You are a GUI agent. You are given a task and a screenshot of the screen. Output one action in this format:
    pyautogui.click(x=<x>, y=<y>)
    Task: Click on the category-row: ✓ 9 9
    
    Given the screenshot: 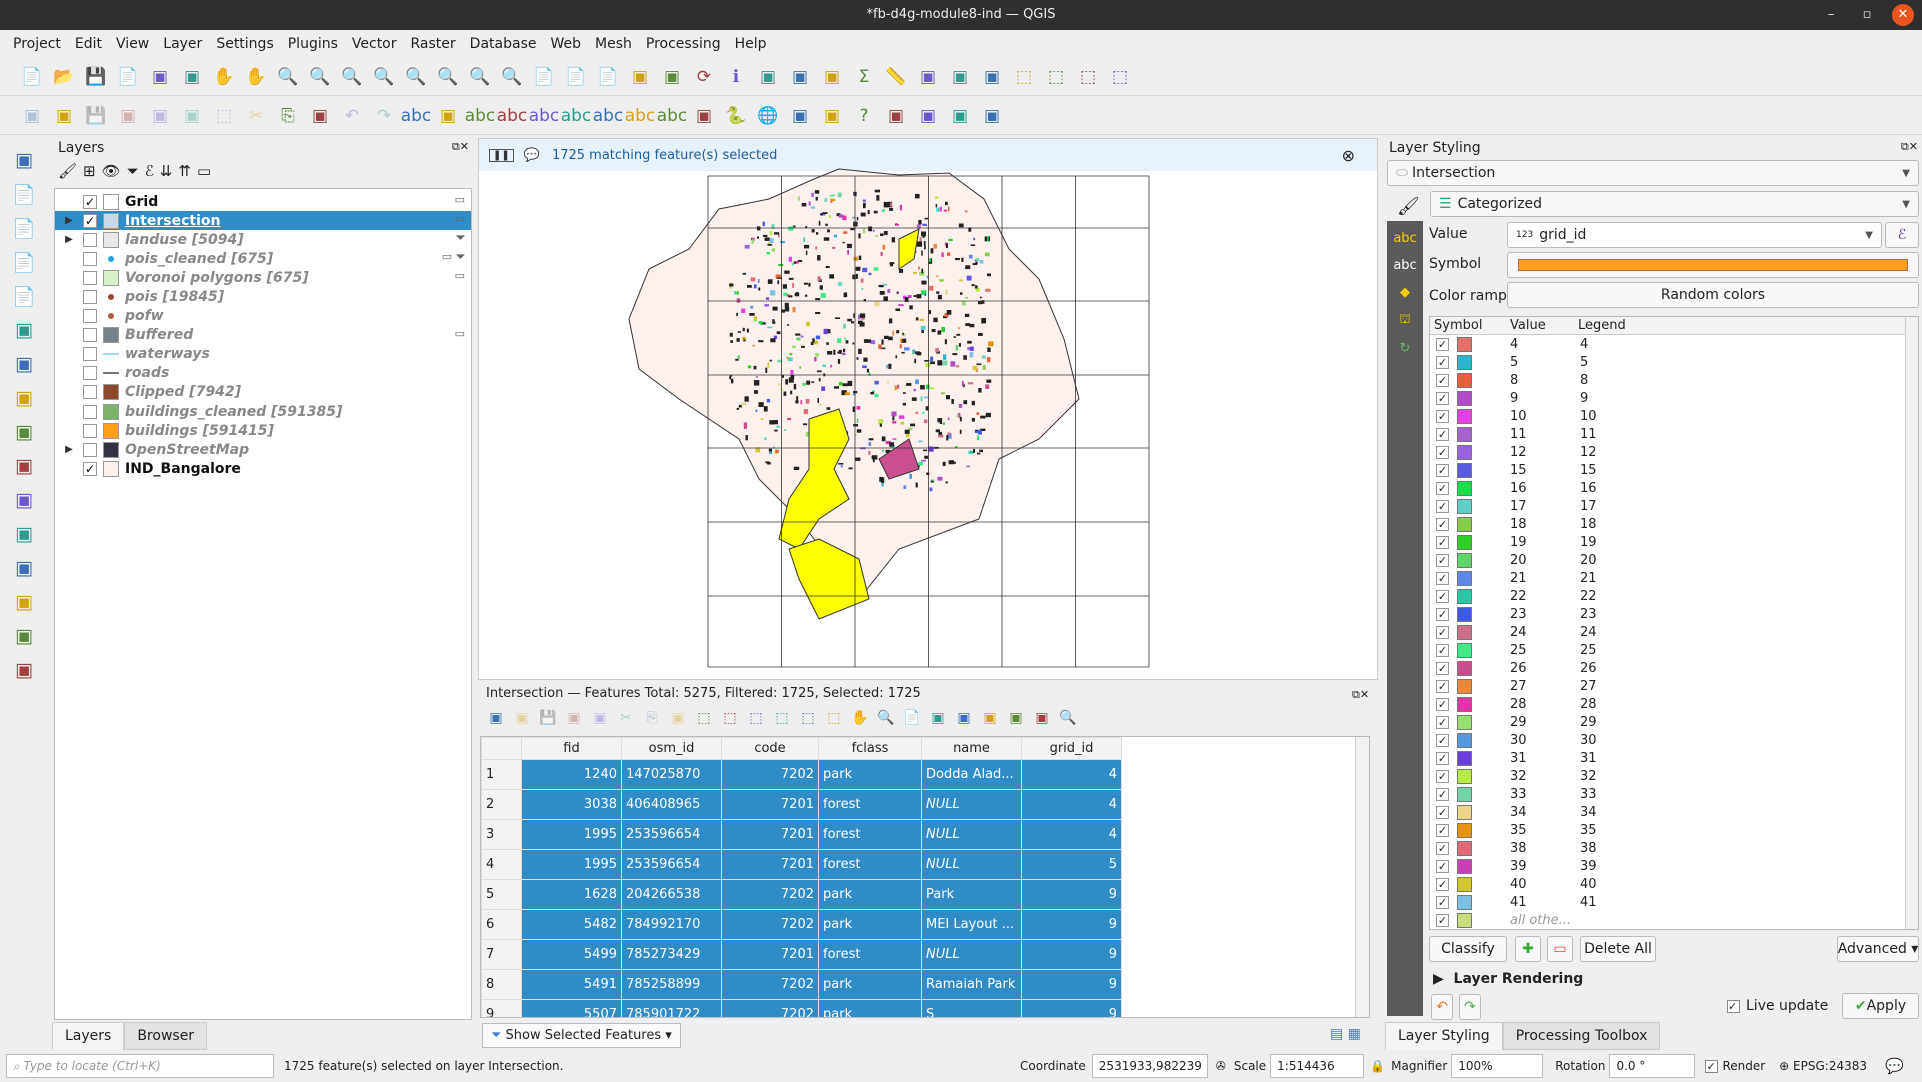 What is the action you would take?
    pyautogui.click(x=1674, y=398)
    